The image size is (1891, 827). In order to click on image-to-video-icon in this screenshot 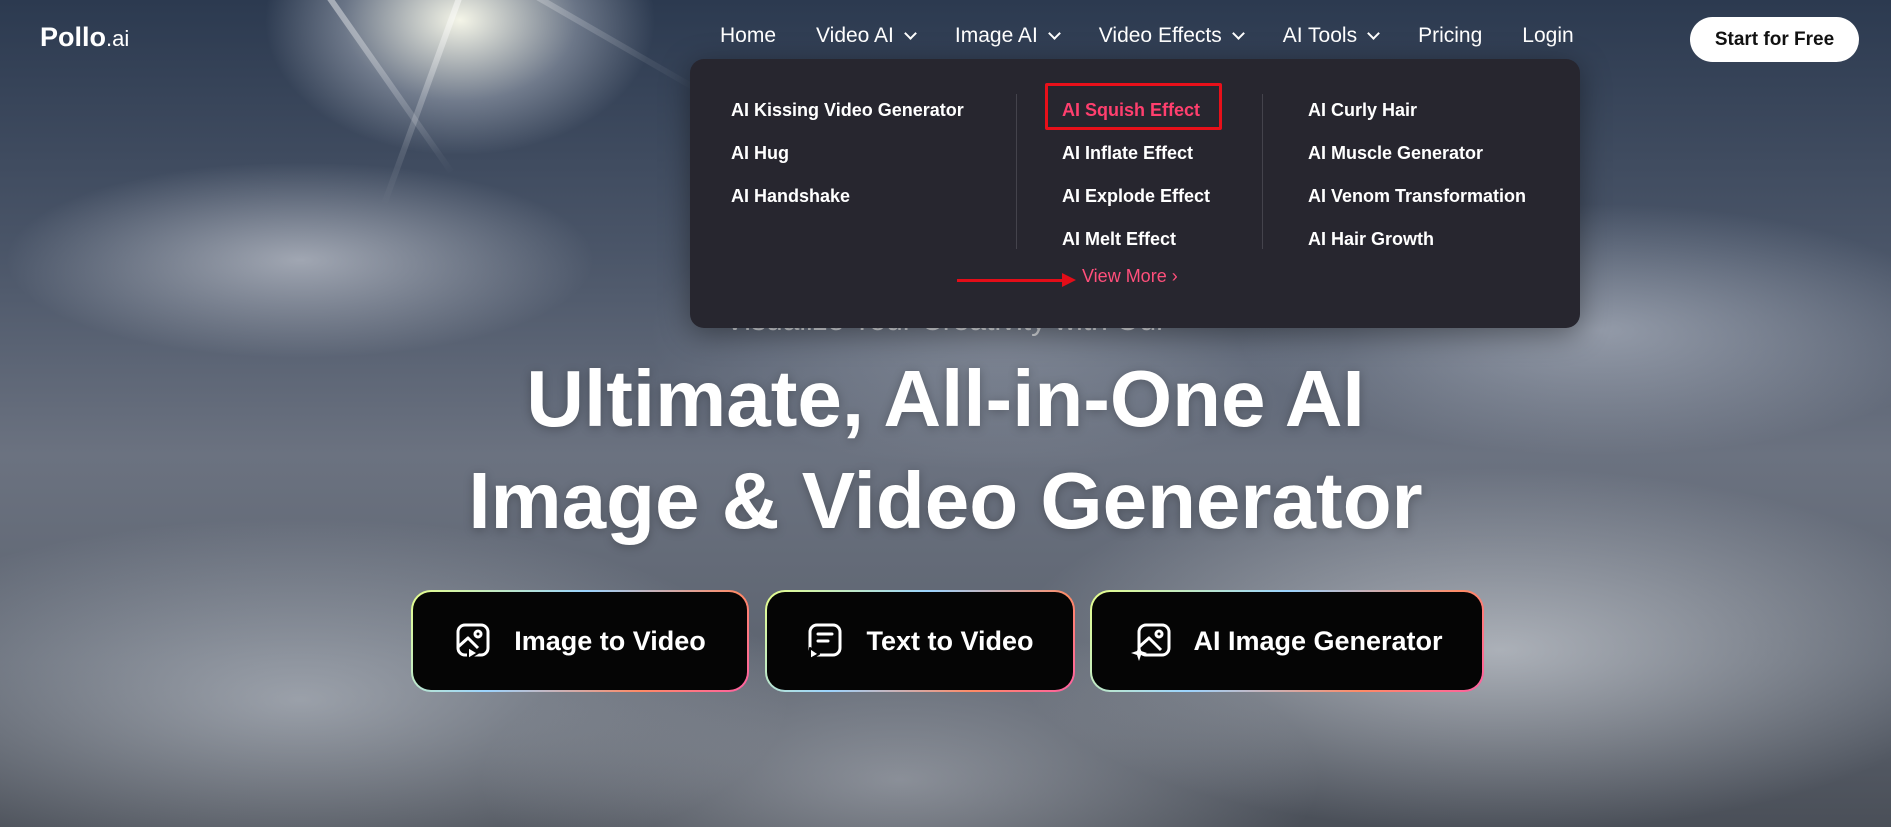, I will do `click(473, 641)`.